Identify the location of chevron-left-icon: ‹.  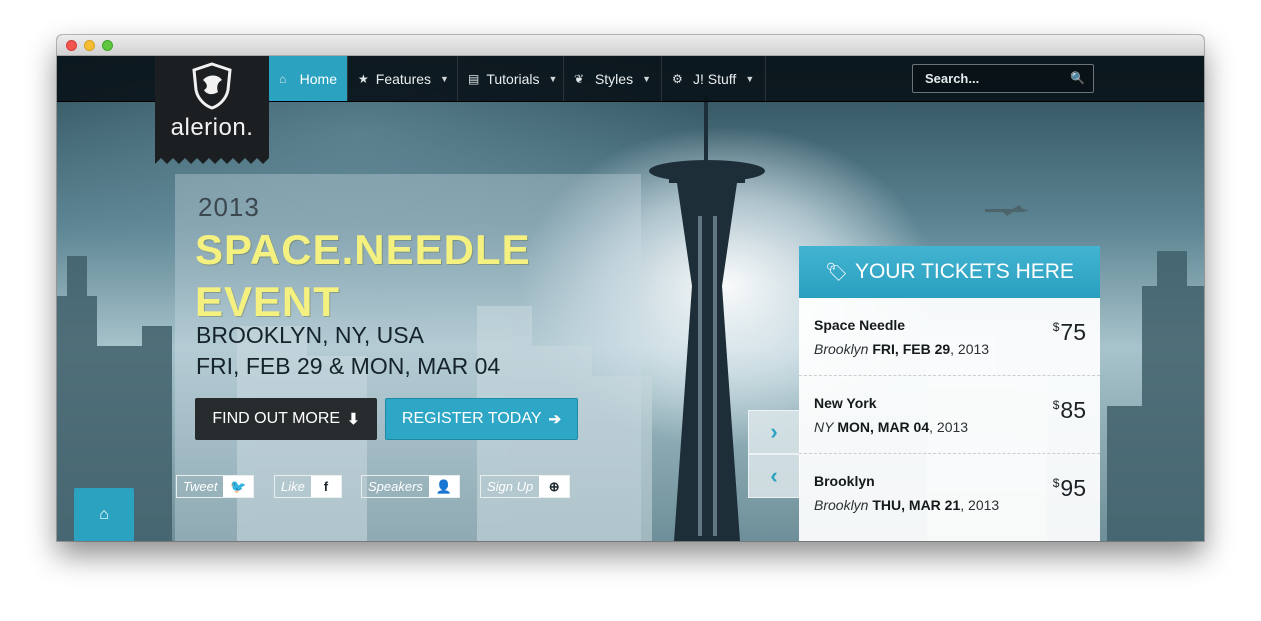
(774, 475).